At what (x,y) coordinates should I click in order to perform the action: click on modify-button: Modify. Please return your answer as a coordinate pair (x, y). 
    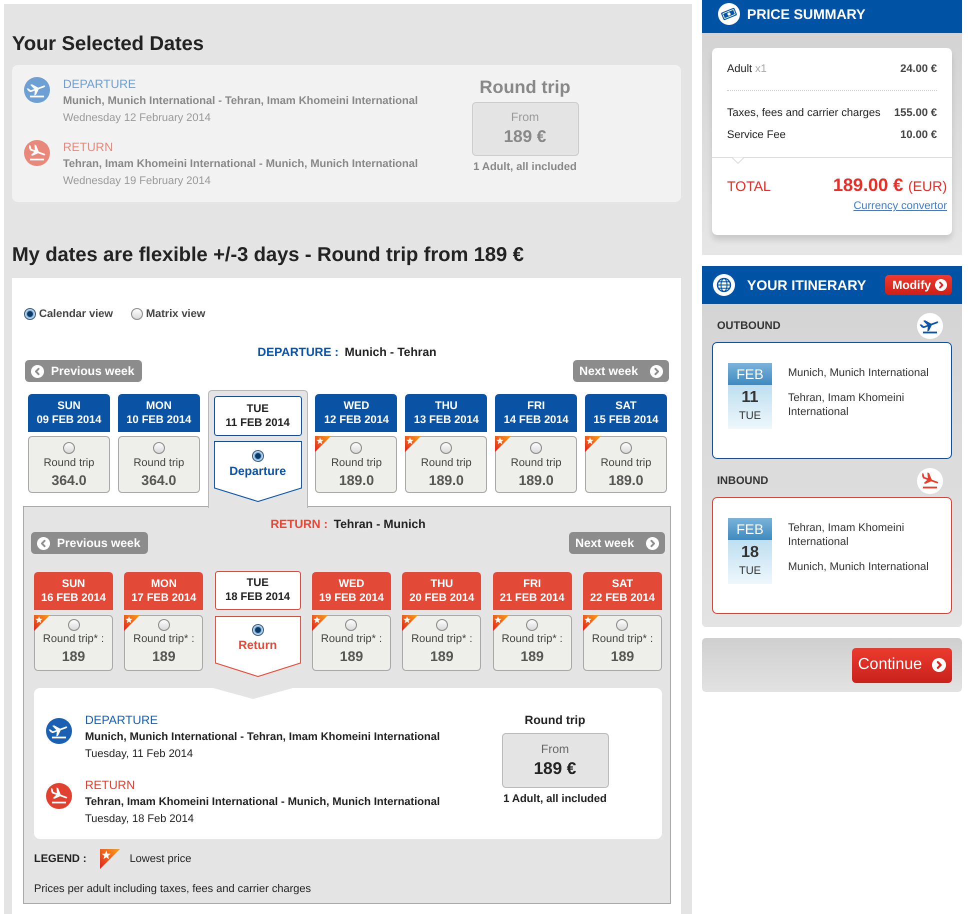
    Looking at the image, I should click on (918, 285).